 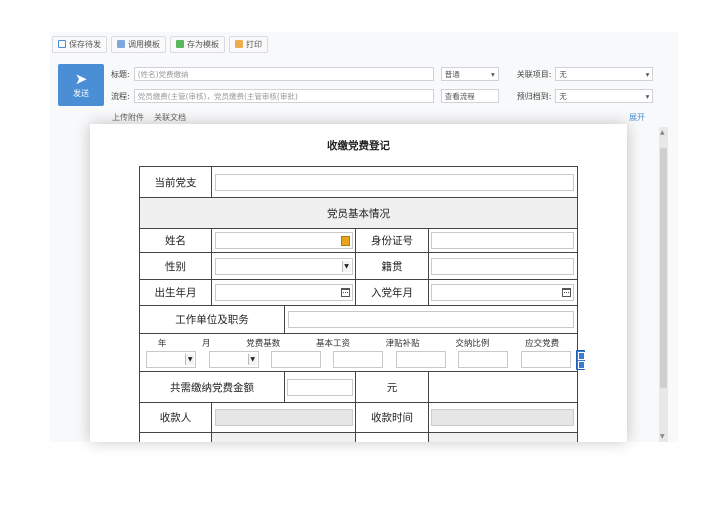 What do you see at coordinates (392, 417) in the screenshot?
I see `receive-time-label: 收款时间` at bounding box center [392, 417].